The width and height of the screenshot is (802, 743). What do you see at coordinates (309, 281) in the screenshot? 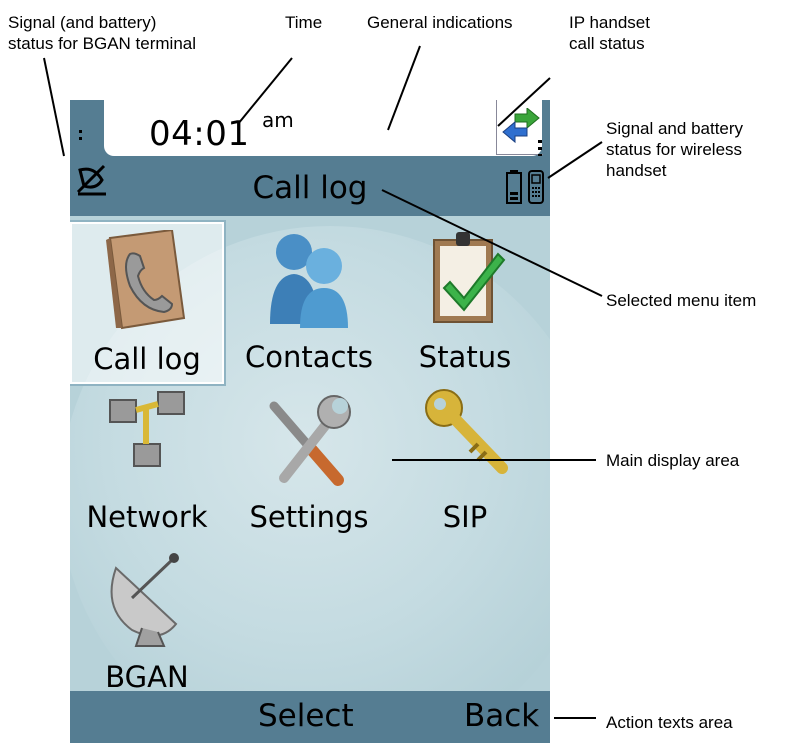
I see `people-icon` at bounding box center [309, 281].